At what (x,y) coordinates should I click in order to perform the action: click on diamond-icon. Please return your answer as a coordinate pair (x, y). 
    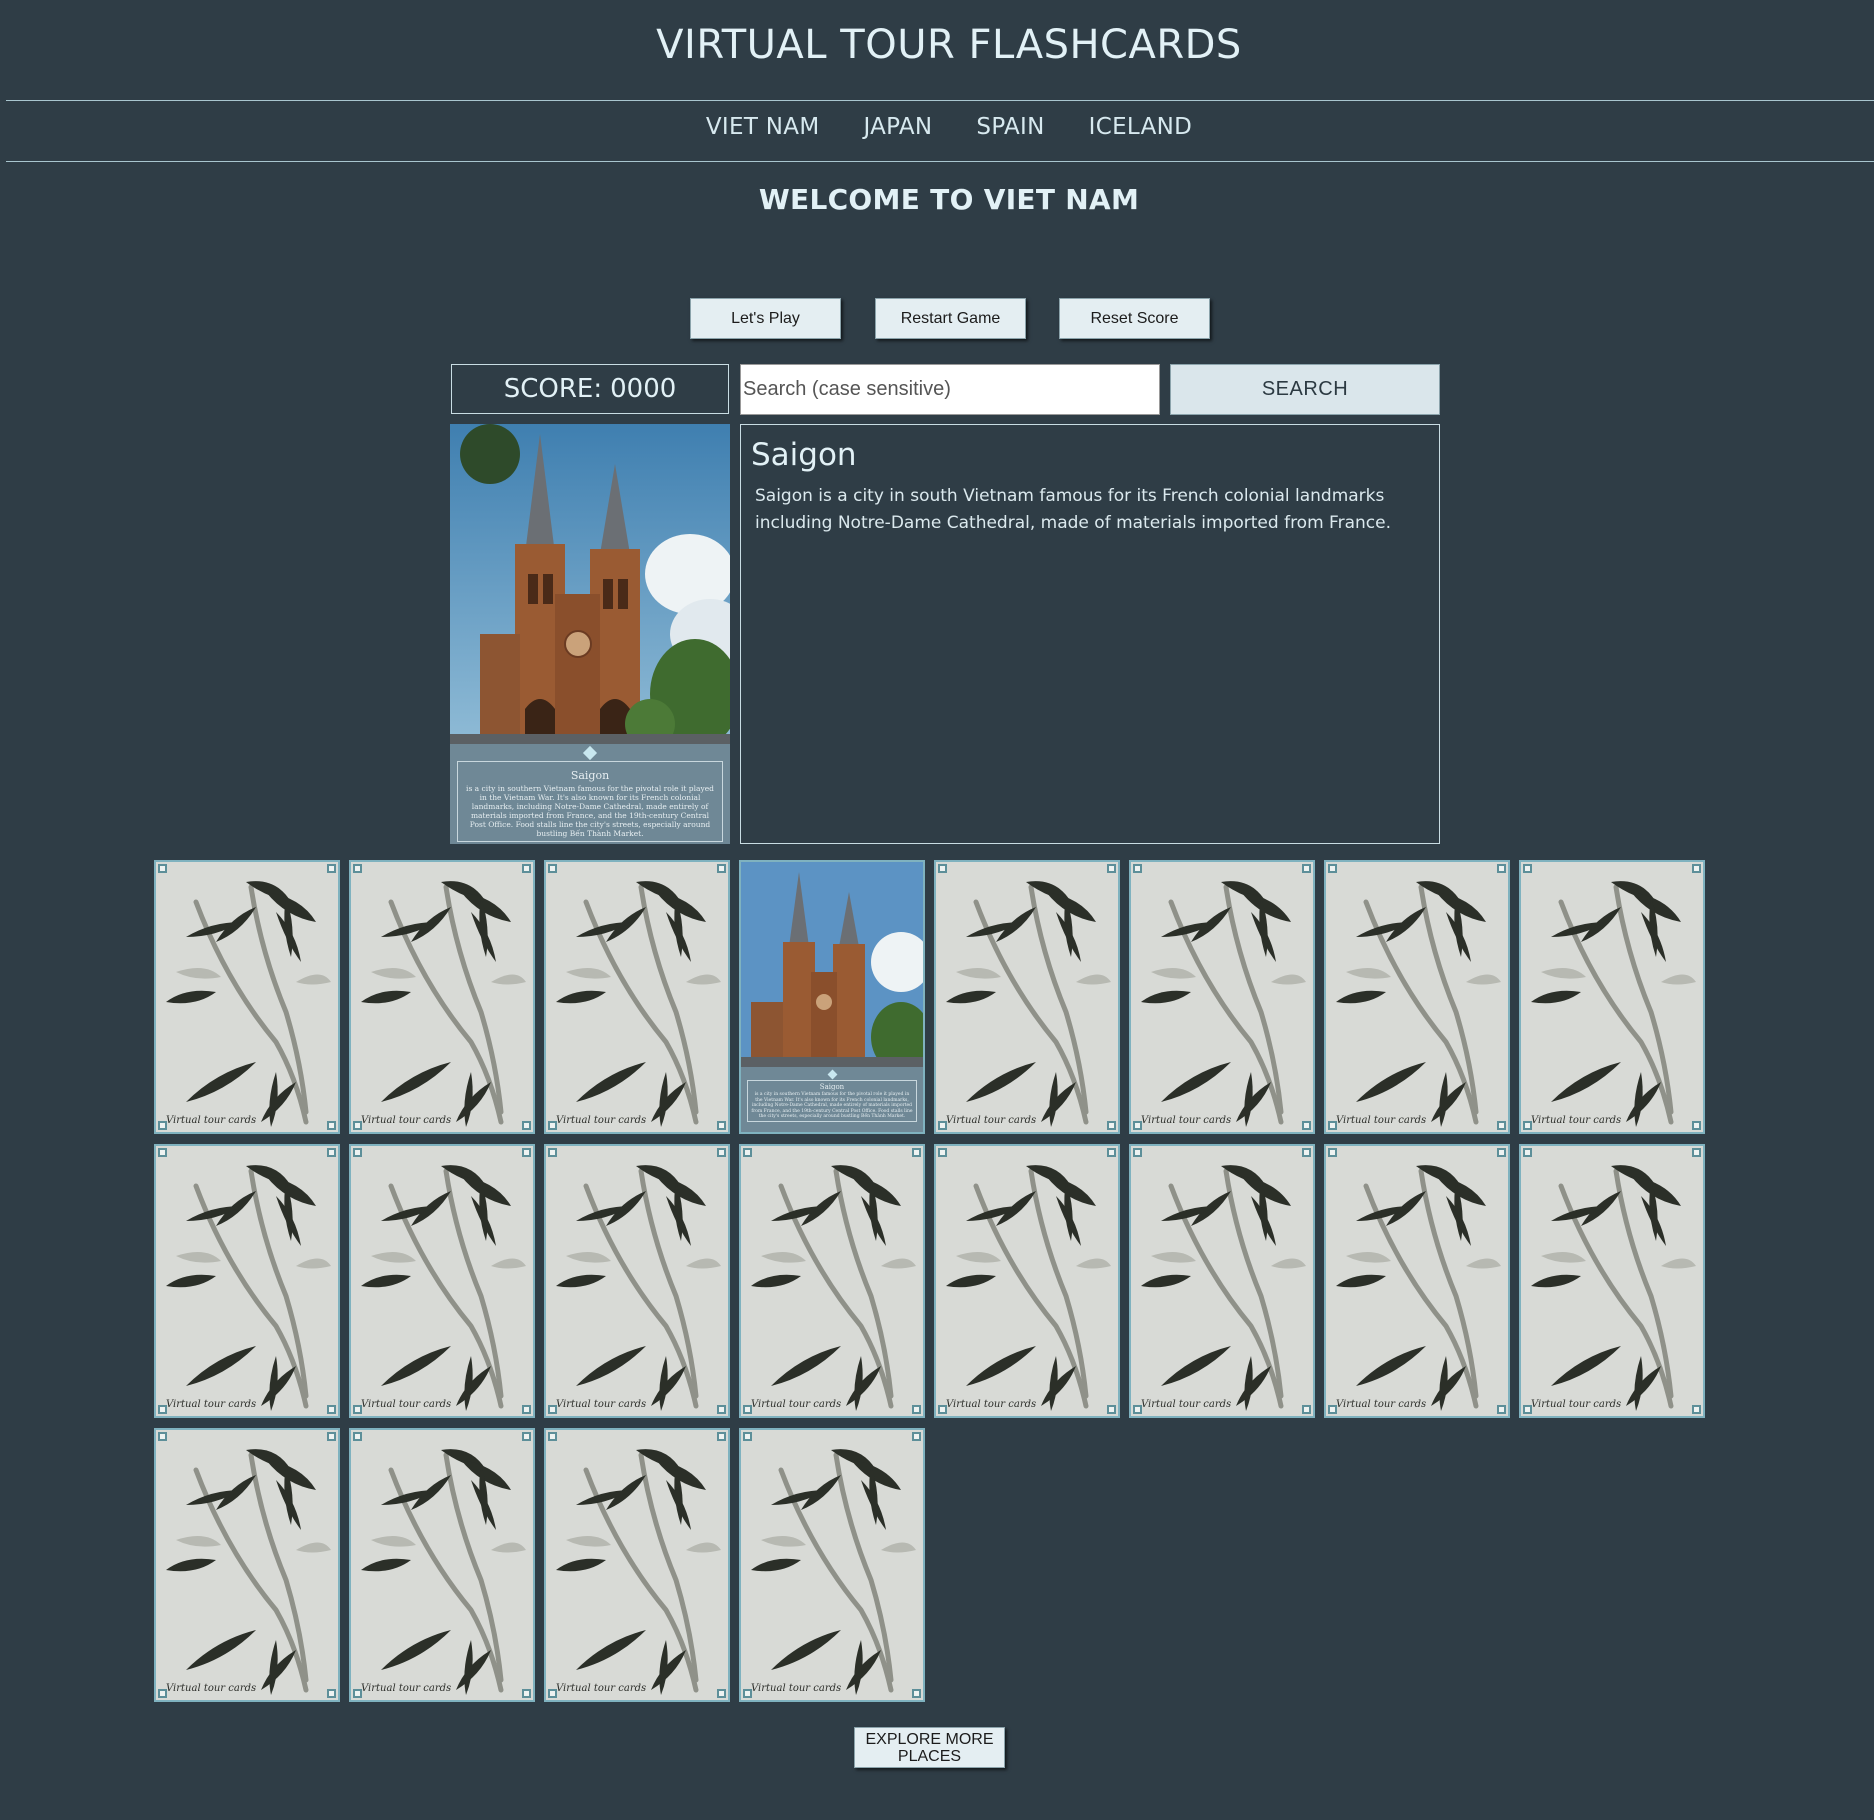
    Looking at the image, I should click on (832, 1074).